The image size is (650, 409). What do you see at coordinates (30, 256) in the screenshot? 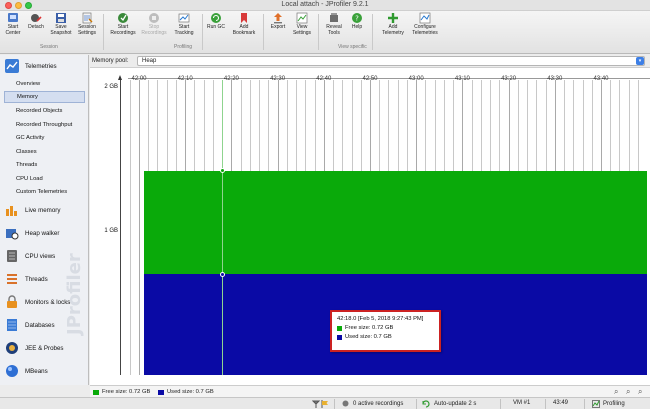
I see `sidebar-item-cpu-views: CPU views` at bounding box center [30, 256].